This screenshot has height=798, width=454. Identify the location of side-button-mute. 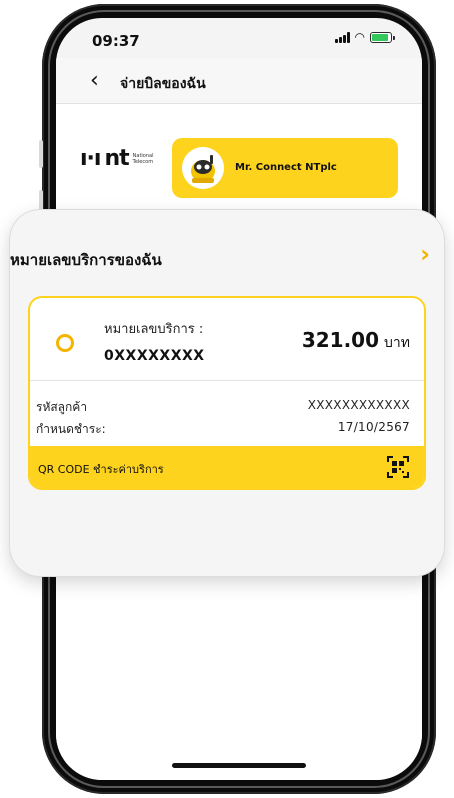
(41, 154).